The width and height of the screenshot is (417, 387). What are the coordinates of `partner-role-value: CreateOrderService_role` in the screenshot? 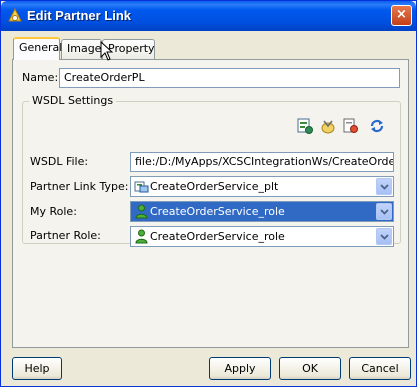 It's located at (217, 236).